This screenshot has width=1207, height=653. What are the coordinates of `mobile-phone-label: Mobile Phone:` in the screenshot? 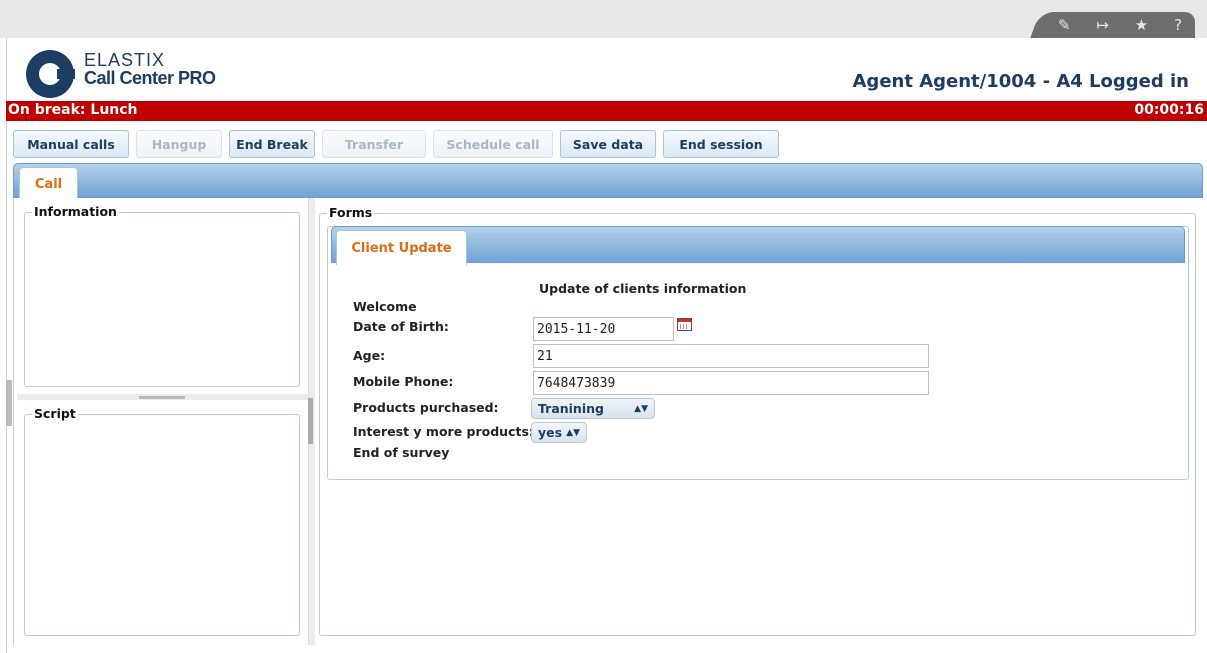 It's located at (403, 381).